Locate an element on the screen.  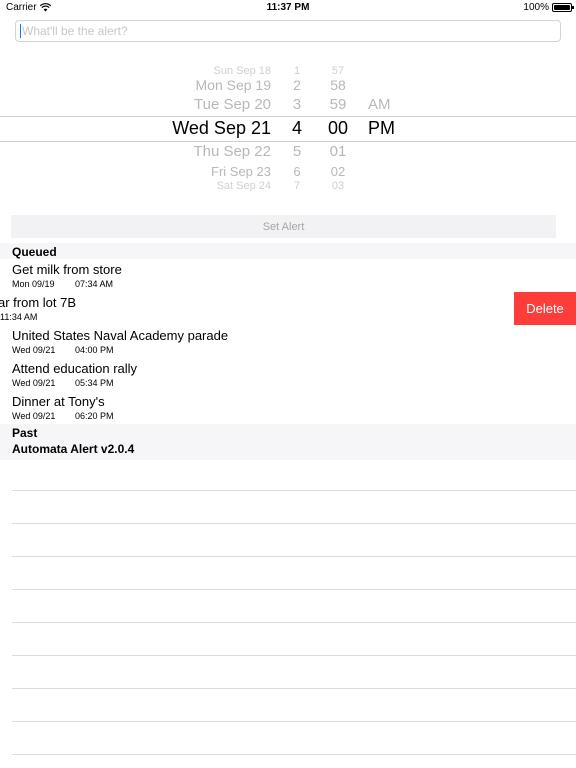
battery-percent: 100% is located at coordinates (536, 7).